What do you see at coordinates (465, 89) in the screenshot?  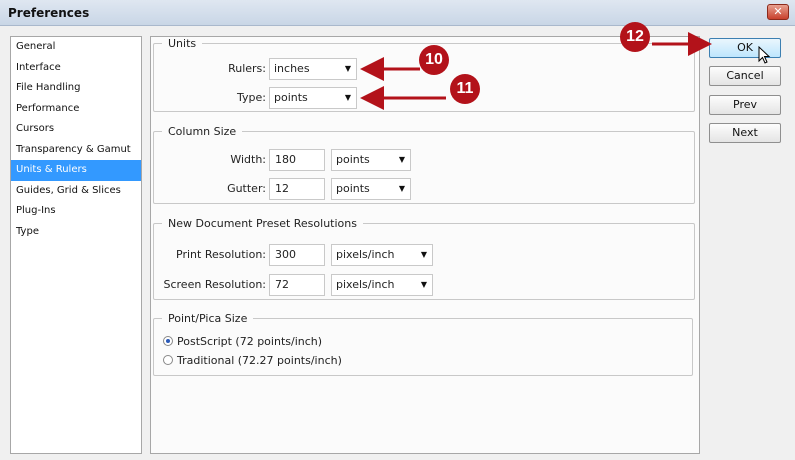 I see `callout-badge-11: 11` at bounding box center [465, 89].